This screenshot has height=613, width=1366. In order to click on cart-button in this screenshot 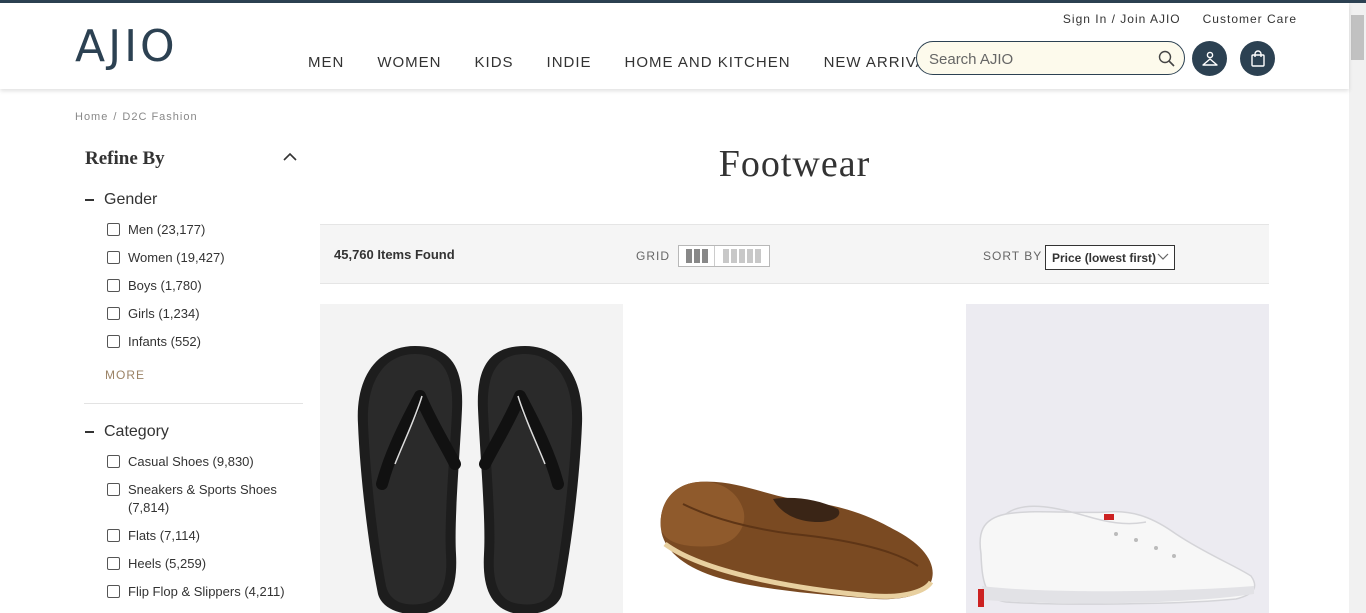, I will do `click(1257, 58)`.